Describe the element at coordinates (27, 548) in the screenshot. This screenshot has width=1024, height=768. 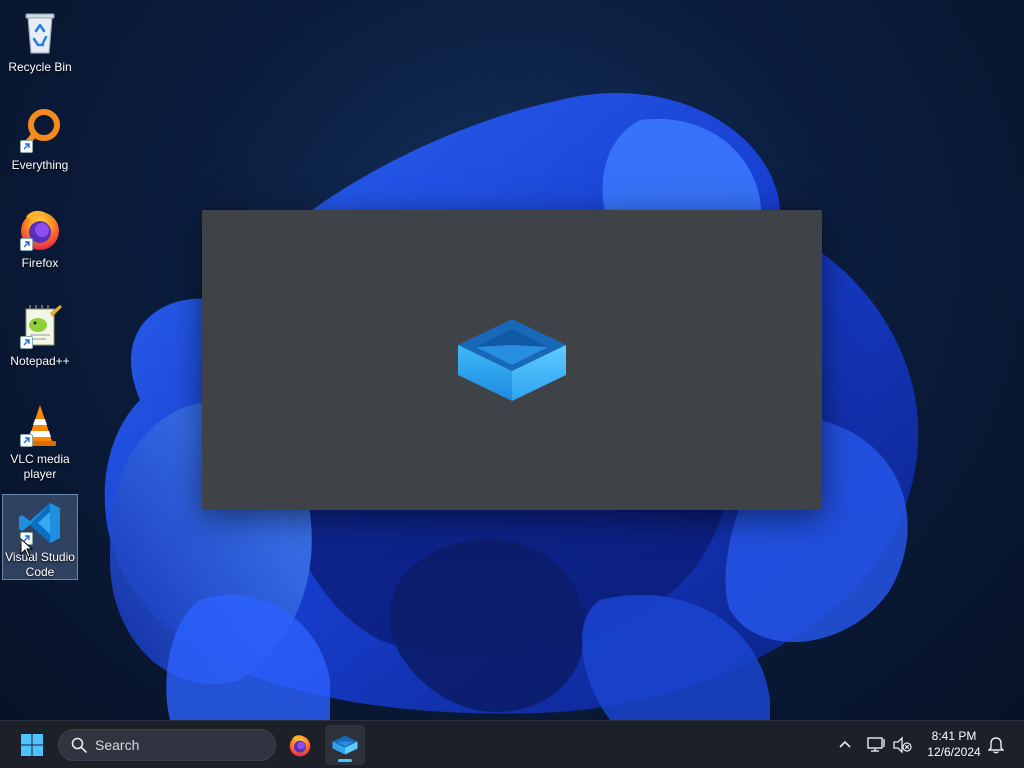
I see `mouse-cursor-icon` at that location.